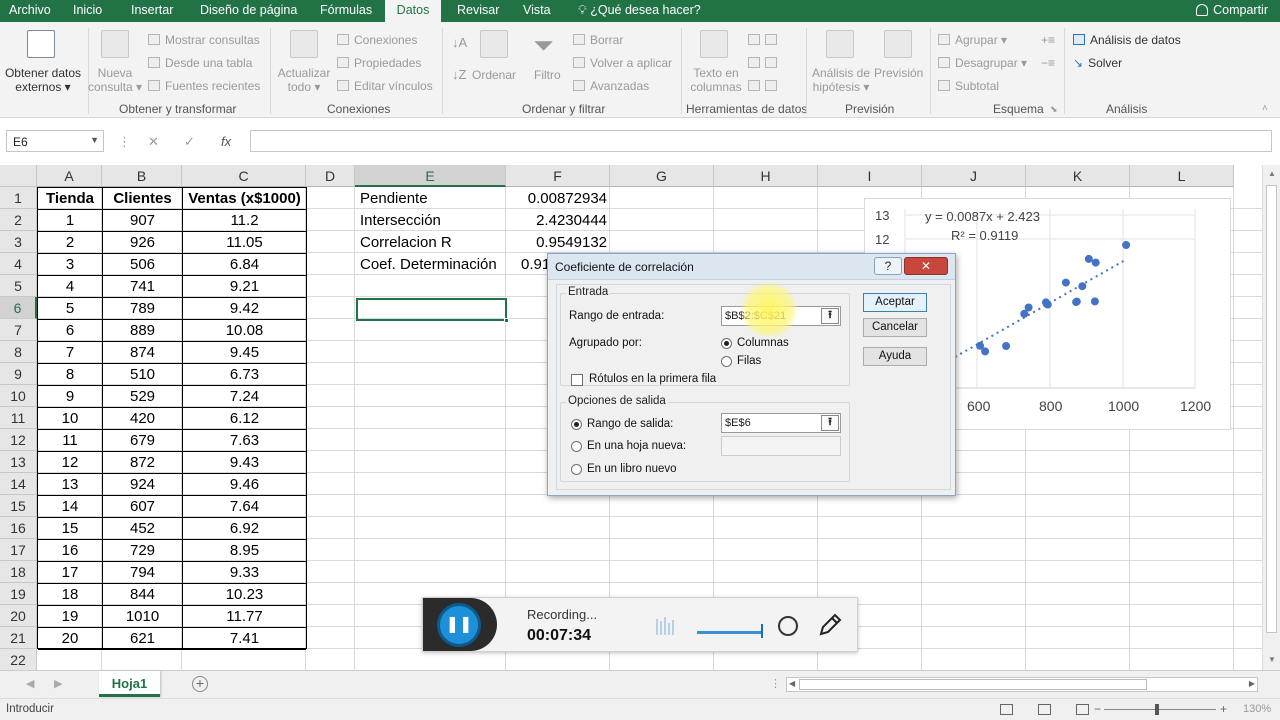  Describe the element at coordinates (749, 361) in the screenshot. I see `filas-label: Filas` at that location.